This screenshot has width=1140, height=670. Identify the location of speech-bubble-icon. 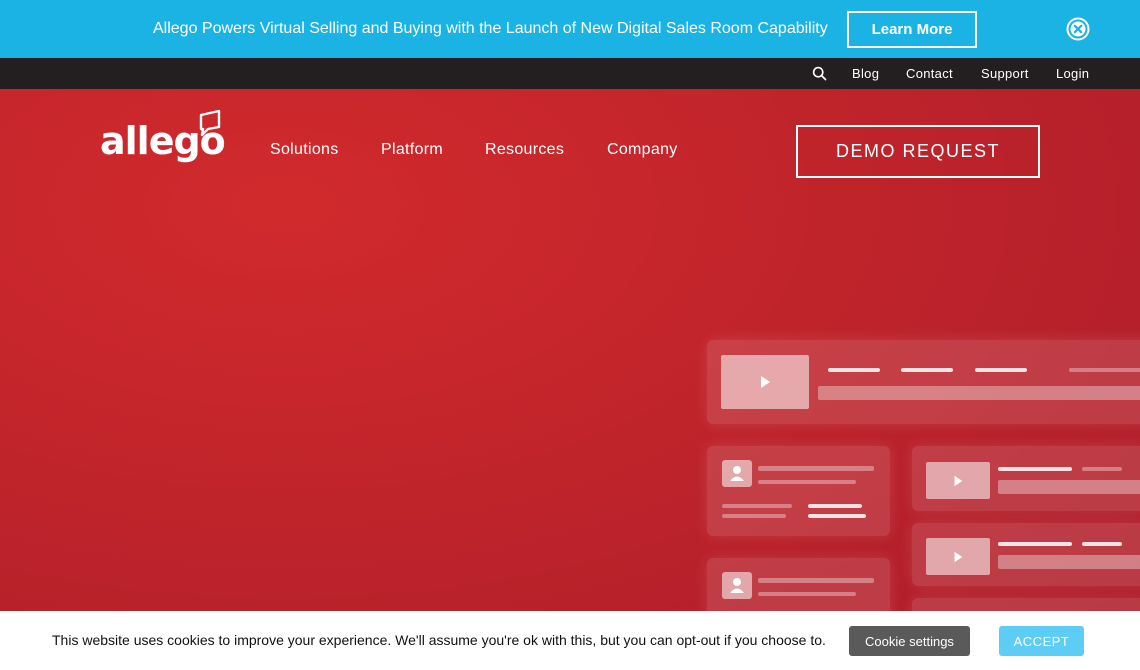
(210, 123).